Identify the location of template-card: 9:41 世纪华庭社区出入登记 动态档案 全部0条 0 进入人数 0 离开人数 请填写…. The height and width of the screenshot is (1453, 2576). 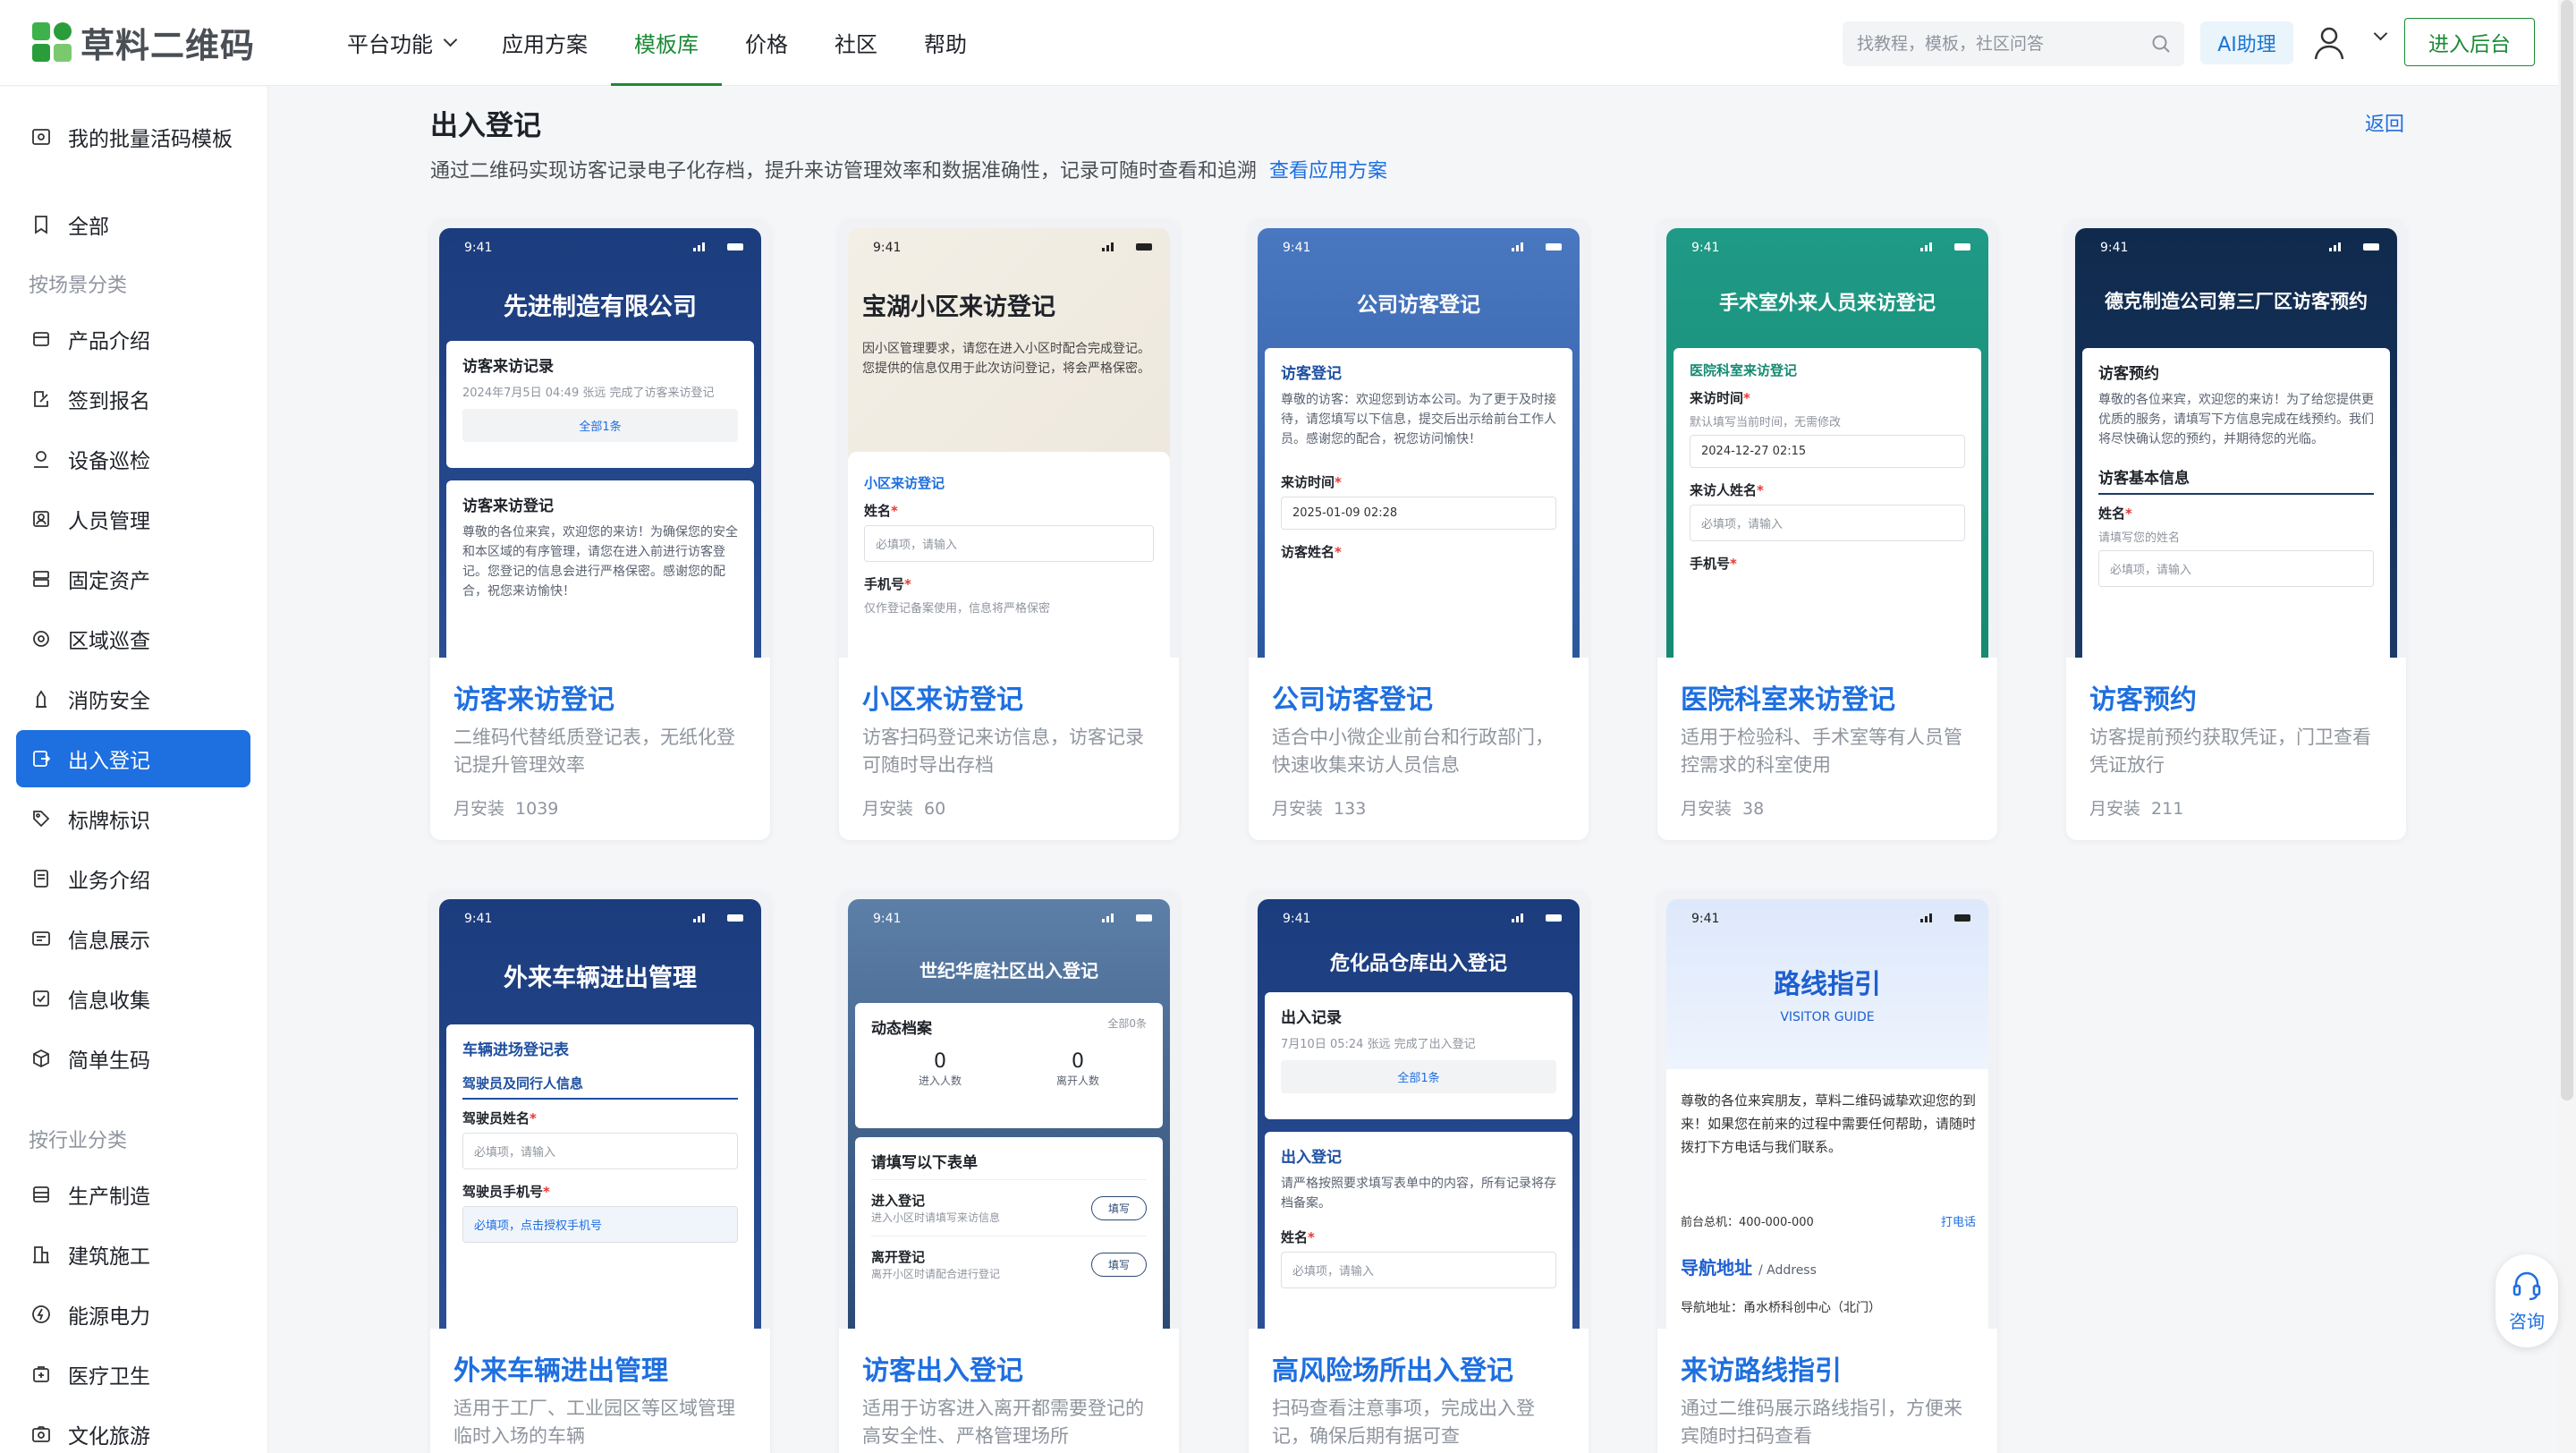
(1009, 1171).